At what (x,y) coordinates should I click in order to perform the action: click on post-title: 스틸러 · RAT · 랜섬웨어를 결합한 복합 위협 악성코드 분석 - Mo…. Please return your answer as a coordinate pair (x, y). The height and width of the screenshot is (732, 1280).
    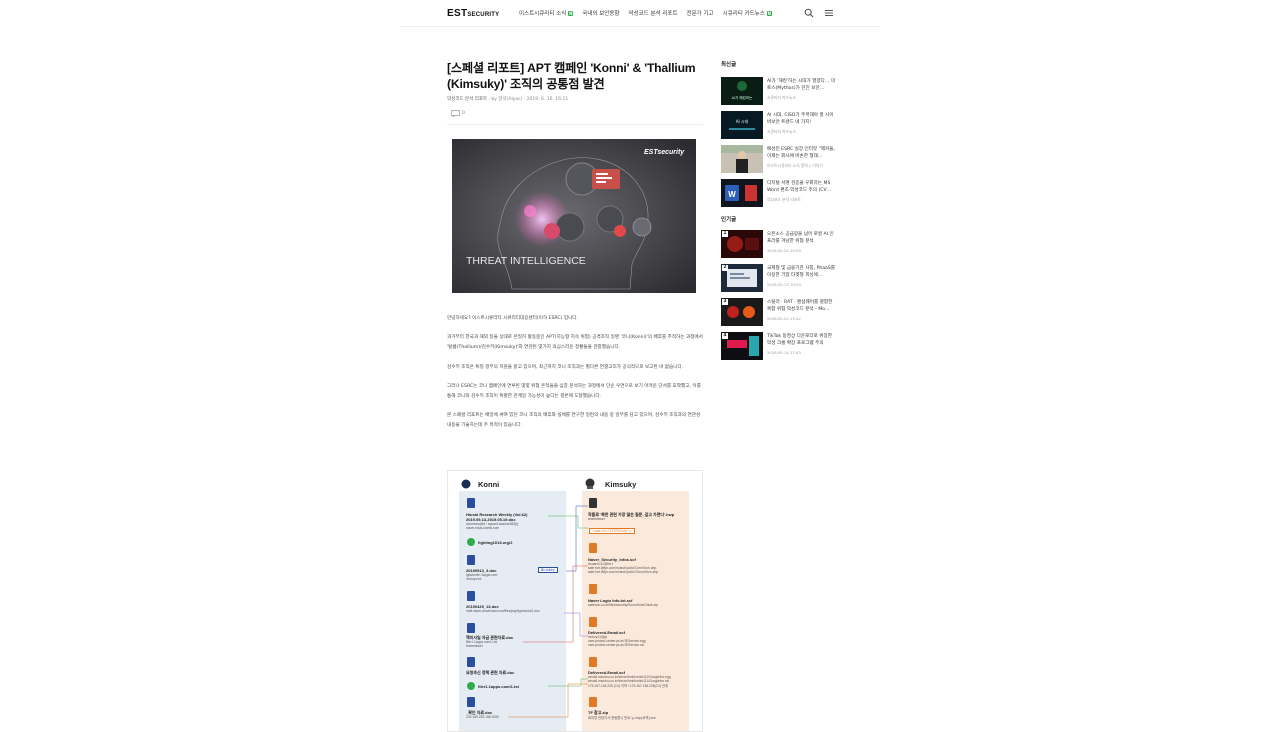
    Looking at the image, I should click on (800, 306).